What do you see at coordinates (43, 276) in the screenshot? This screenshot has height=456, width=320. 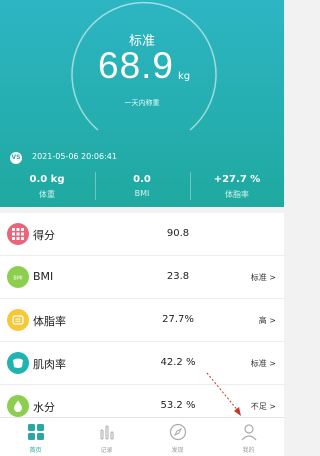 I see `metric-name: BMI` at bounding box center [43, 276].